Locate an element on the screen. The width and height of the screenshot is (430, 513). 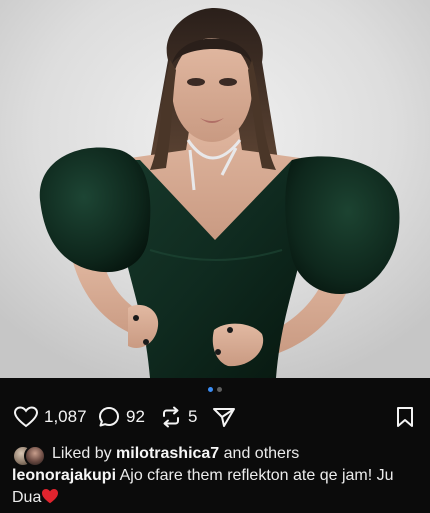
carousel-indicator is located at coordinates (215, 391).